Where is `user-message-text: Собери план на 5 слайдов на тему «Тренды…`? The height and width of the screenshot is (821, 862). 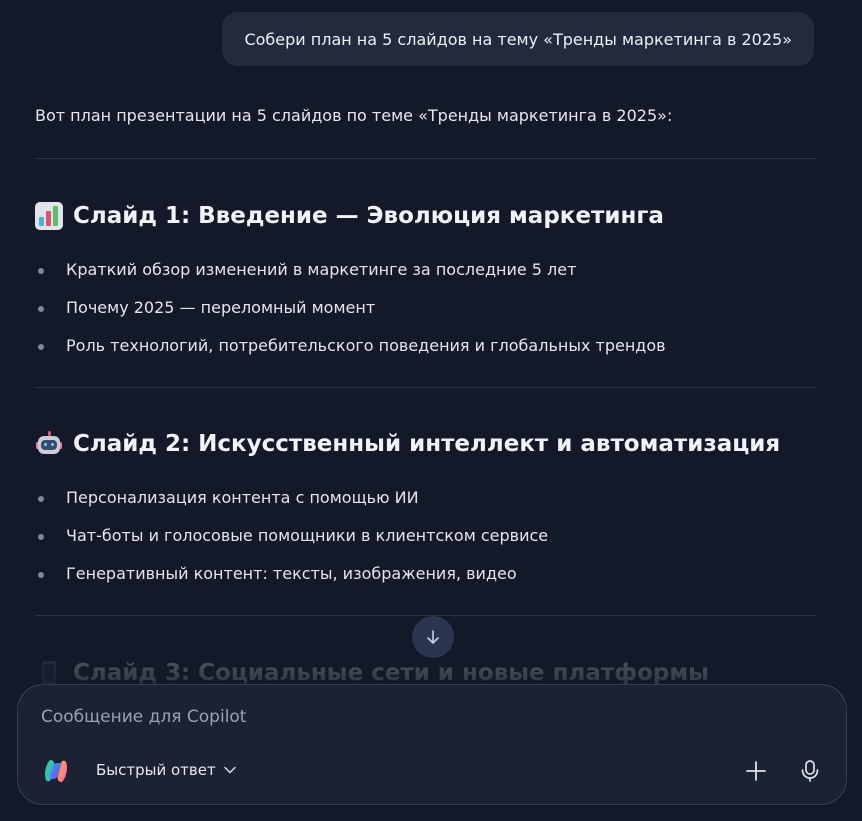 user-message-text: Собери план на 5 слайдов на тему «Тренды… is located at coordinates (518, 39).